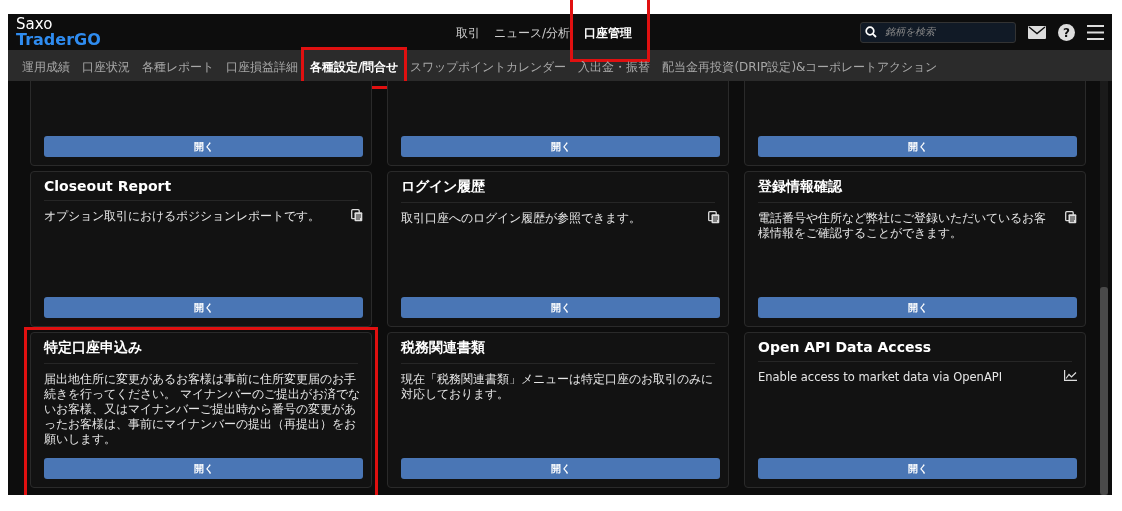 The image size is (1122, 511). Describe the element at coordinates (1070, 375) in the screenshot. I see `line-chart-icon` at that location.